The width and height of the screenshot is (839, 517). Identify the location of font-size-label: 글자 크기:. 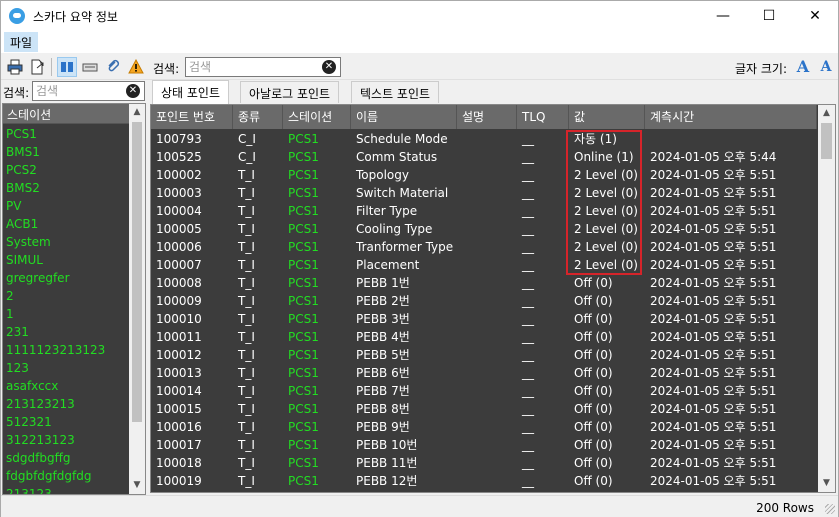
(761, 69).